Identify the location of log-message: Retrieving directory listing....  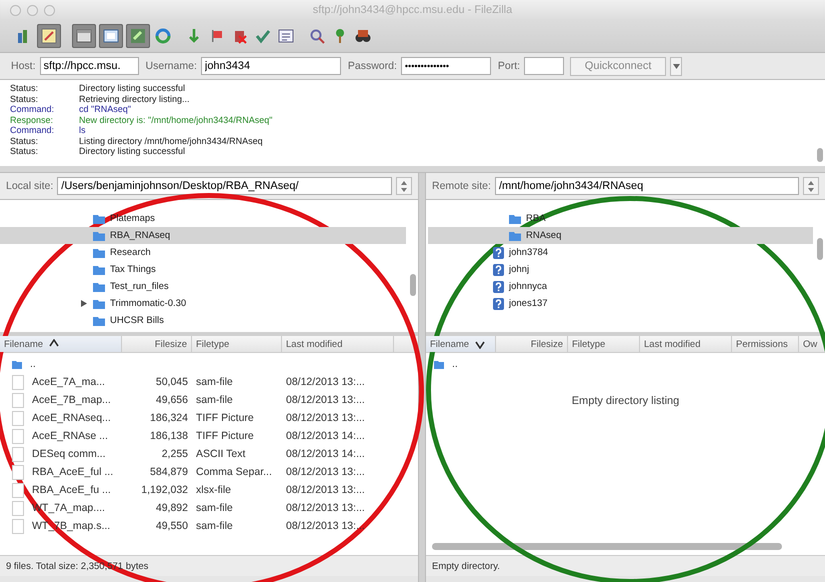
(134, 99).